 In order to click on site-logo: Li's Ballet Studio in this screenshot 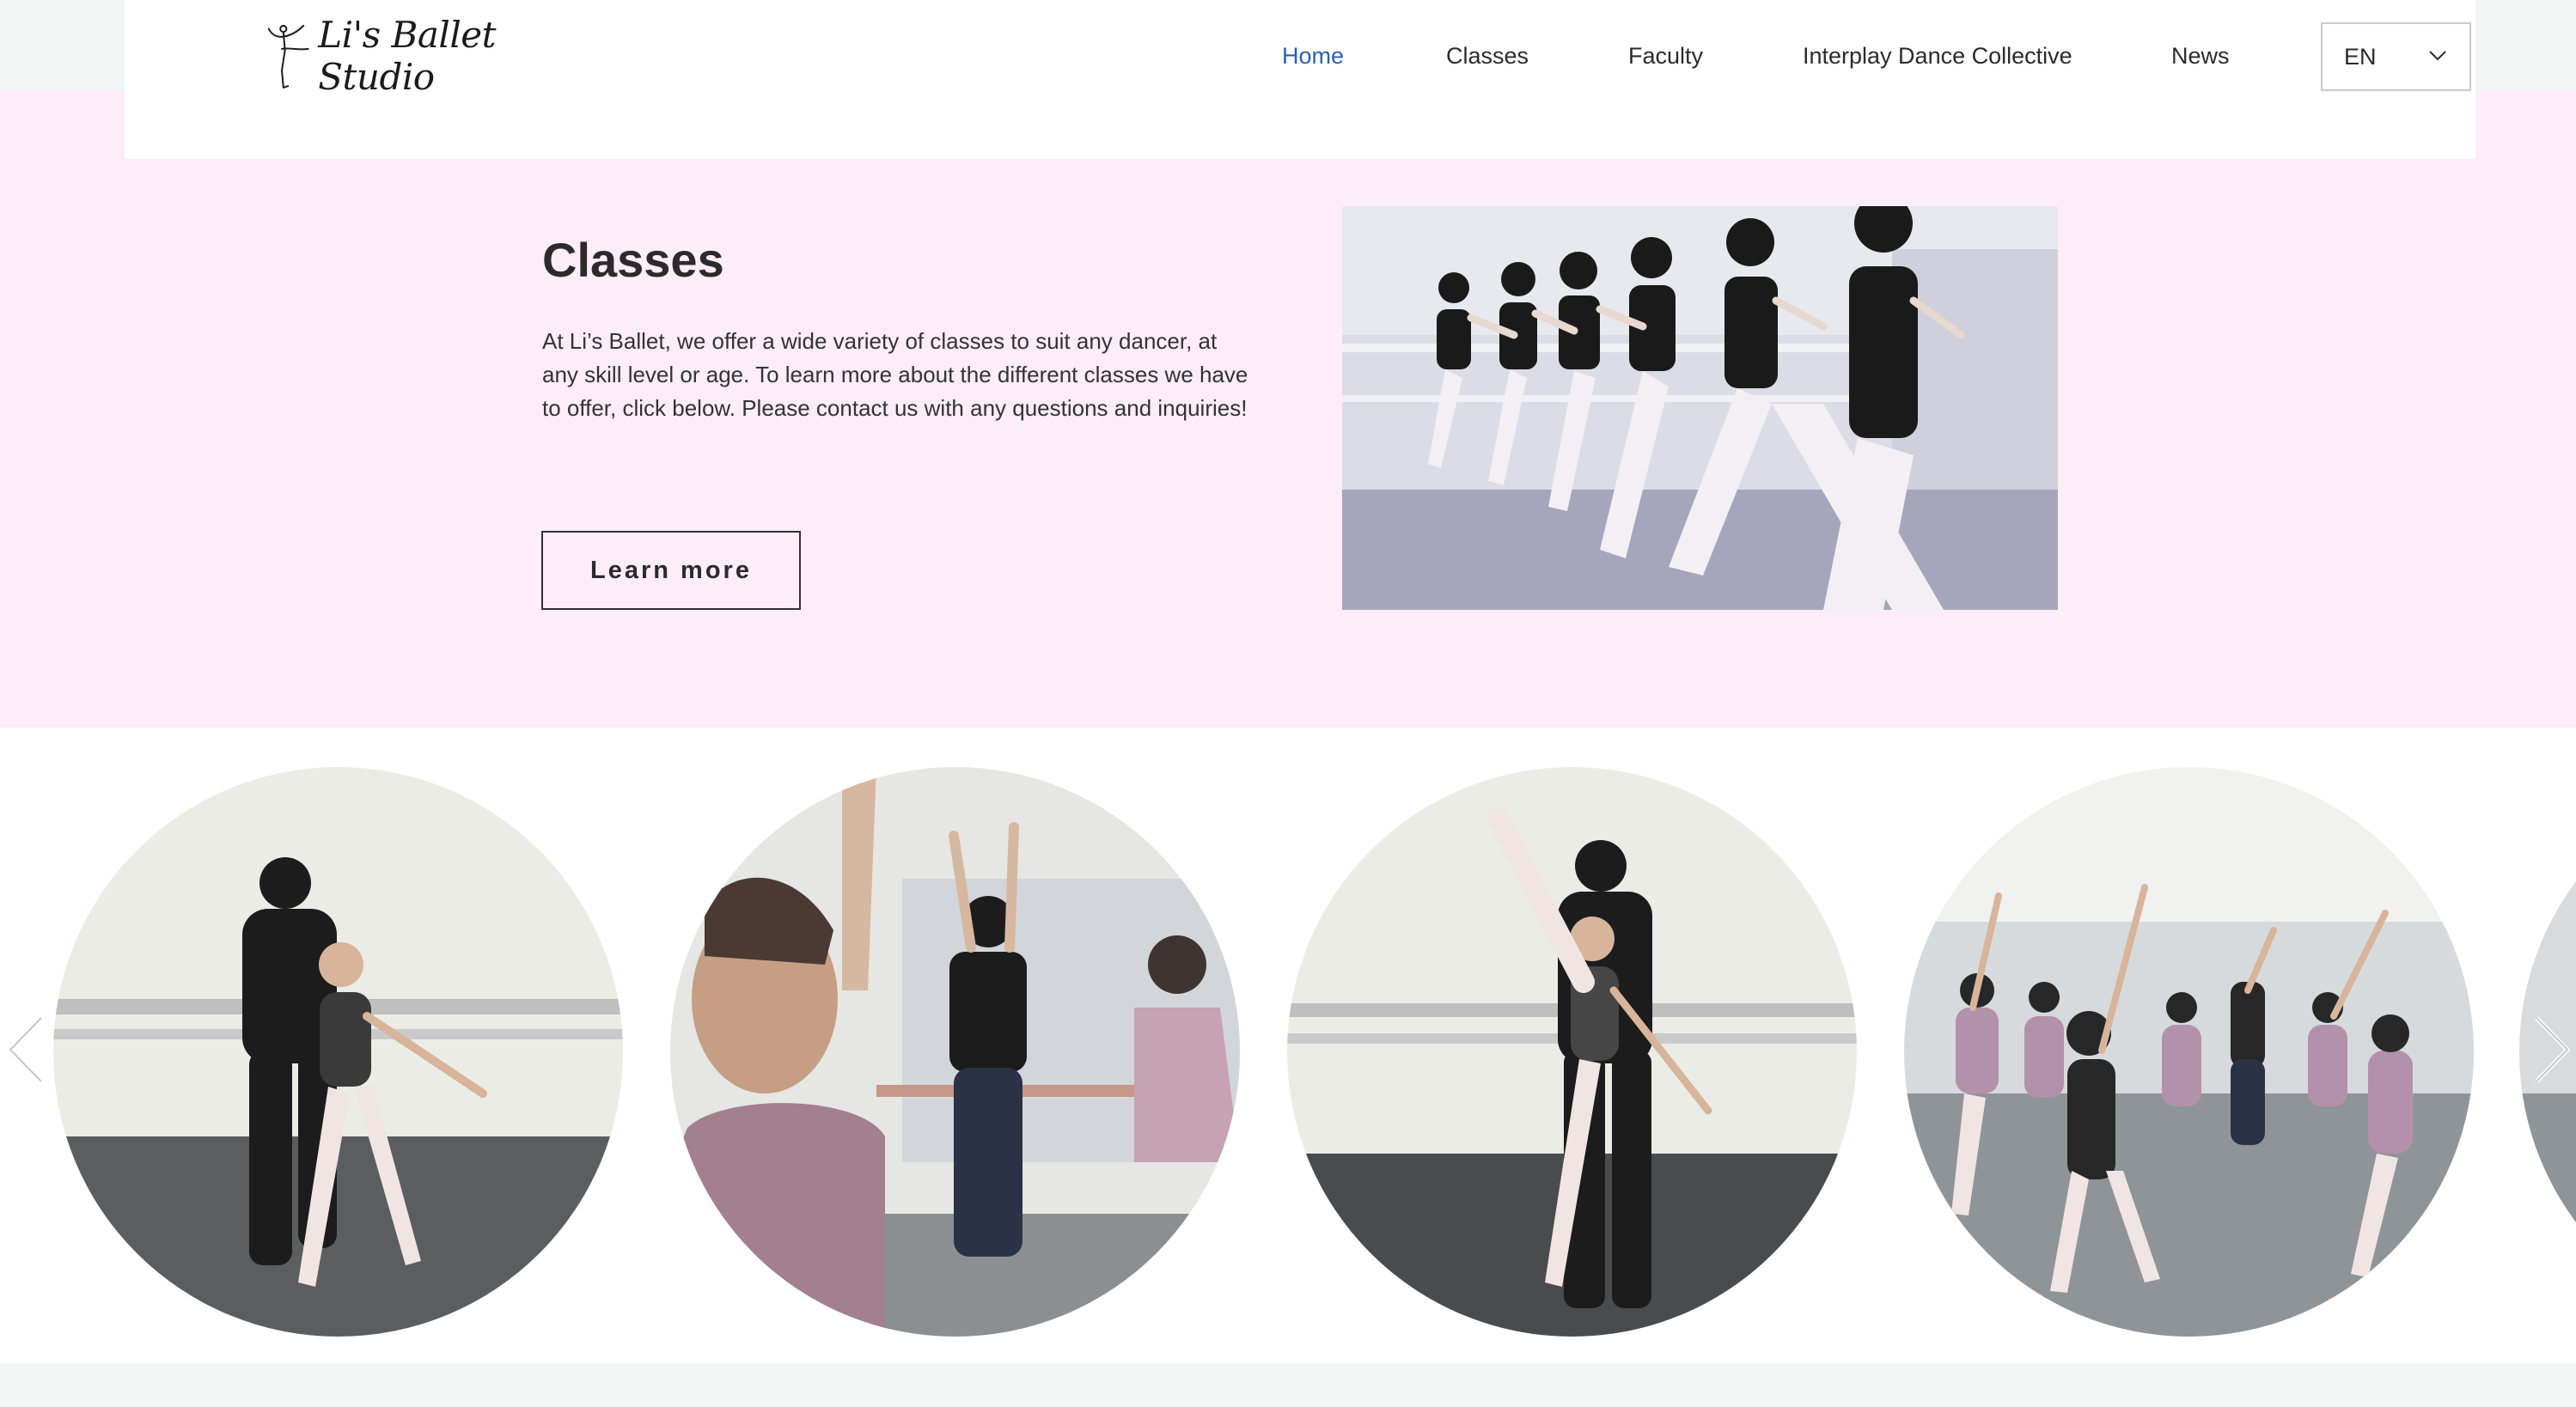, I will do `click(429, 56)`.